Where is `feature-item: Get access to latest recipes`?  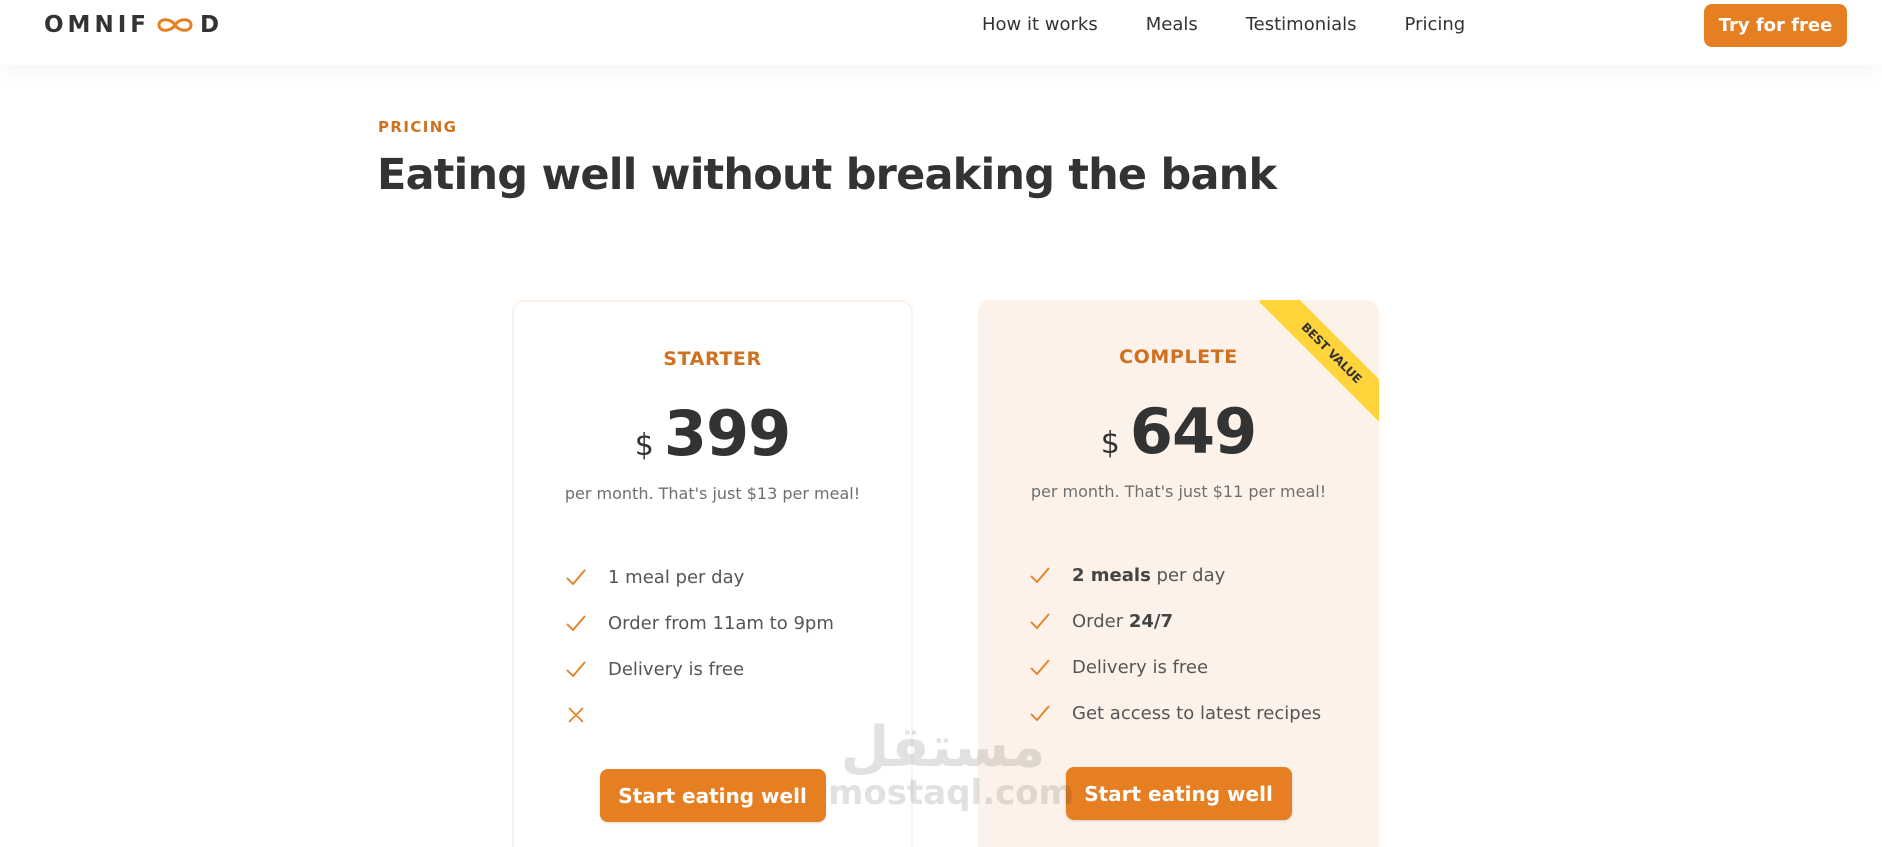 feature-item: Get access to latest recipes is located at coordinates (1174, 713).